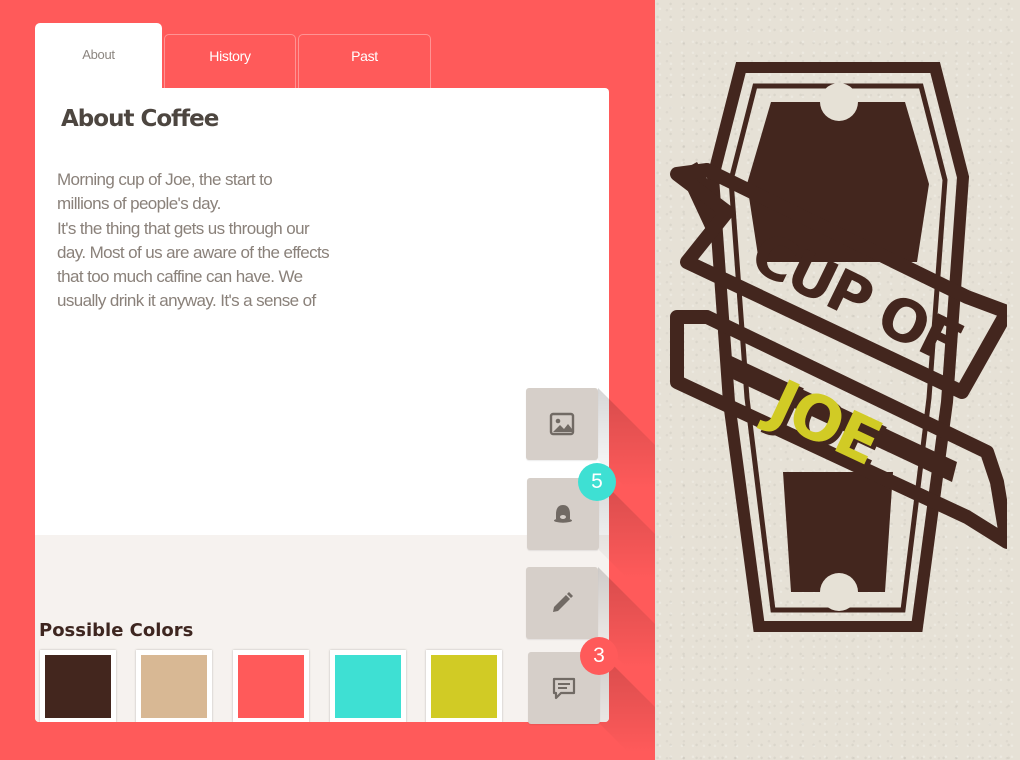 The image size is (1020, 760). What do you see at coordinates (563, 514) in the screenshot?
I see `bell-icon` at bounding box center [563, 514].